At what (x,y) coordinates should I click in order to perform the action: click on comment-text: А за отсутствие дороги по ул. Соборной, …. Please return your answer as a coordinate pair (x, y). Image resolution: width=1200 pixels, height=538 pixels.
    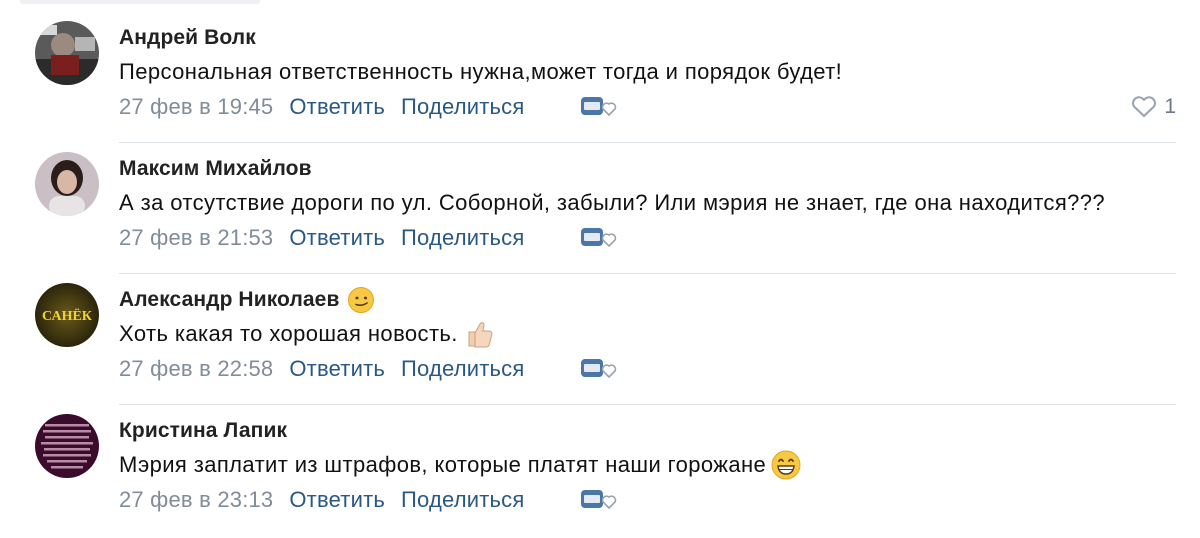
    Looking at the image, I should click on (612, 202).